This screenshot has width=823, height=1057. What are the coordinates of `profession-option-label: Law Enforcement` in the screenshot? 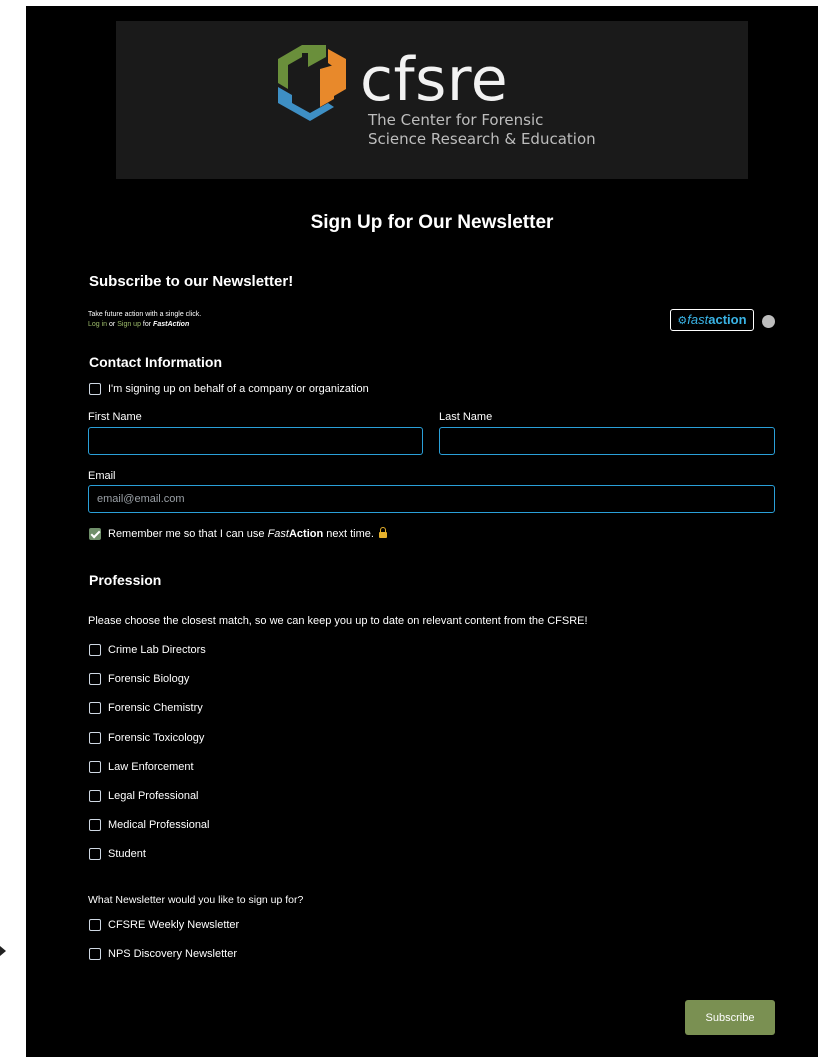 It's located at (151, 767).